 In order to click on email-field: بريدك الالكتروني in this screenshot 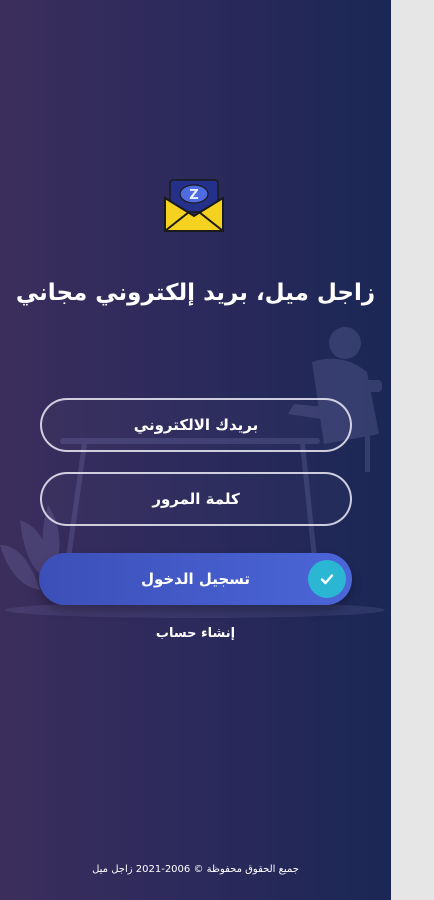, I will do `click(196, 425)`.